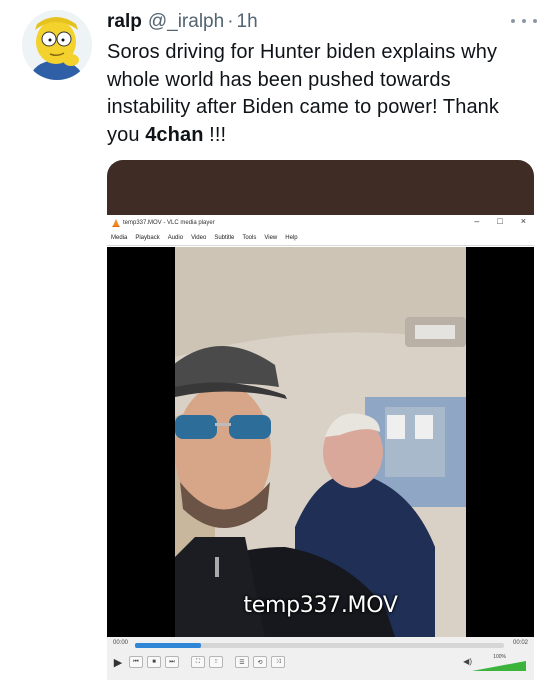  Describe the element at coordinates (136, 662) in the screenshot. I see `previous-icon: ⏮` at that location.